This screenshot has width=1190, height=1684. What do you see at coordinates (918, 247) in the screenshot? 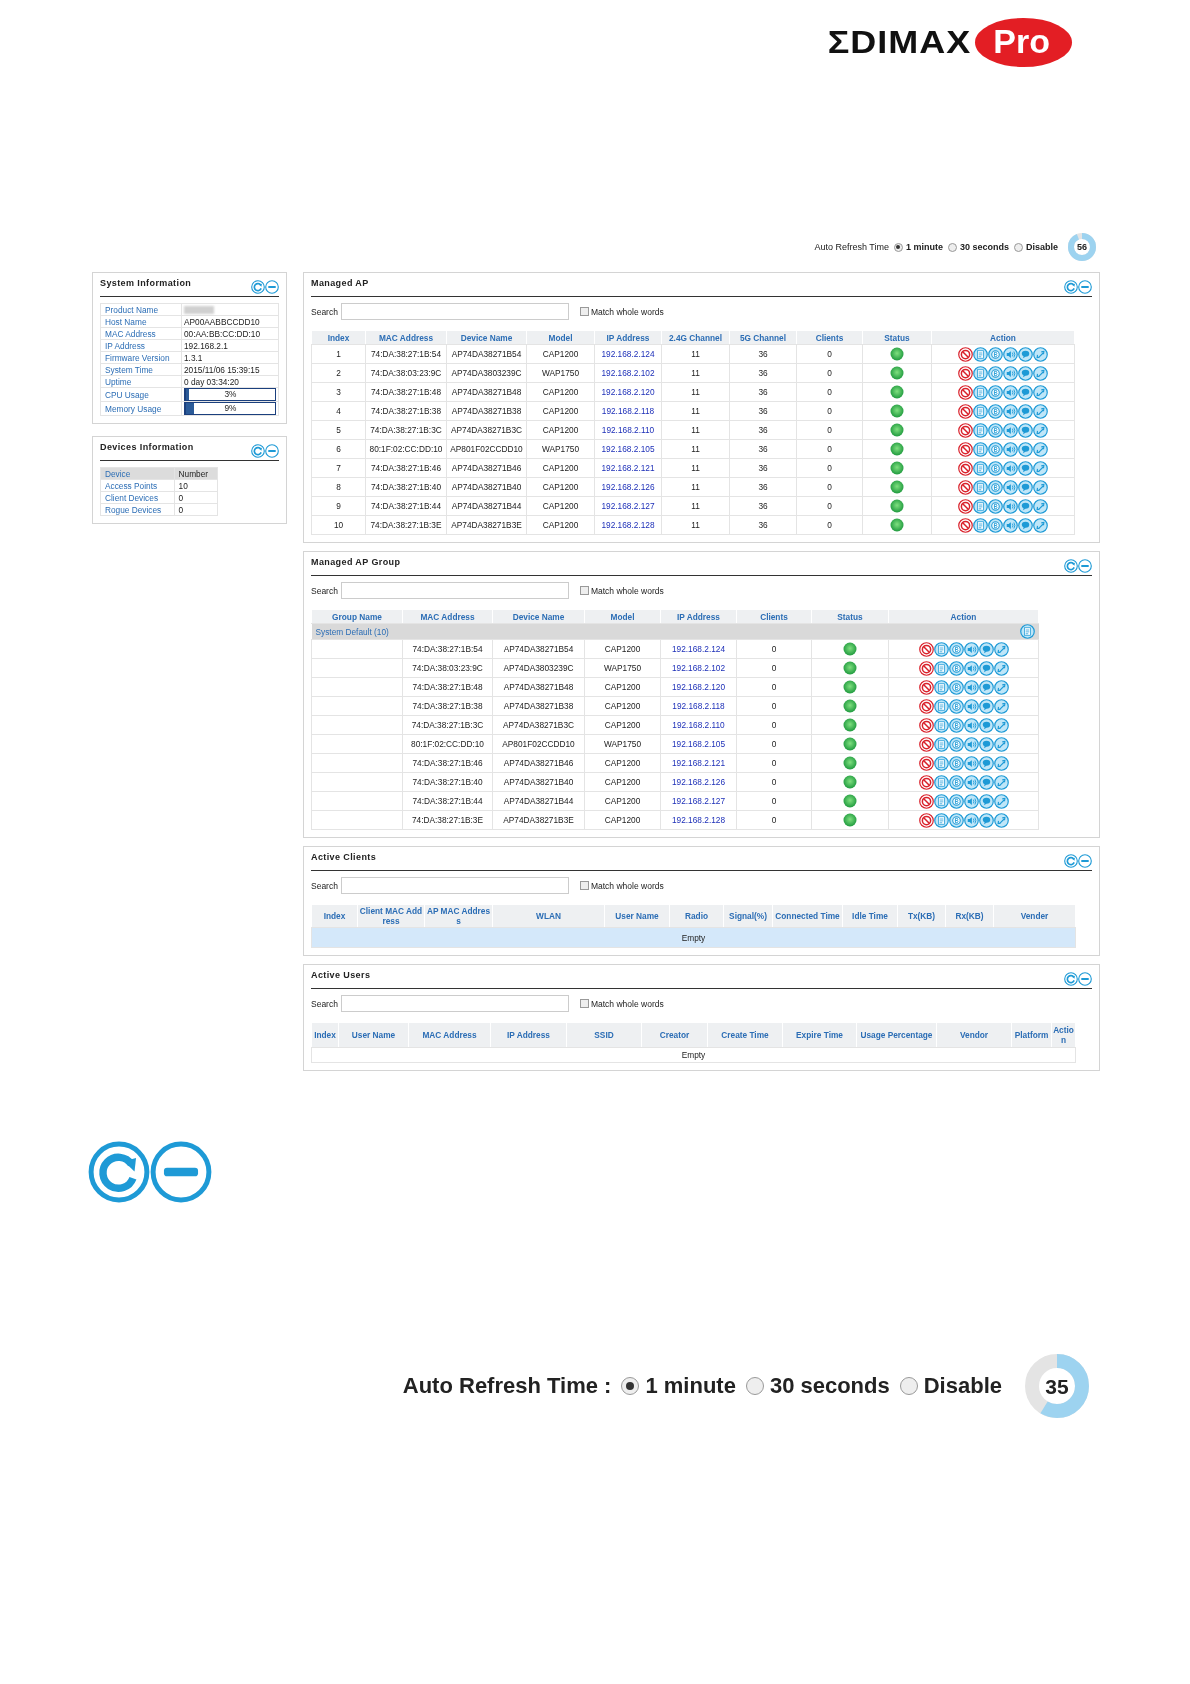
I see `refresh-option: 1 minute` at bounding box center [918, 247].